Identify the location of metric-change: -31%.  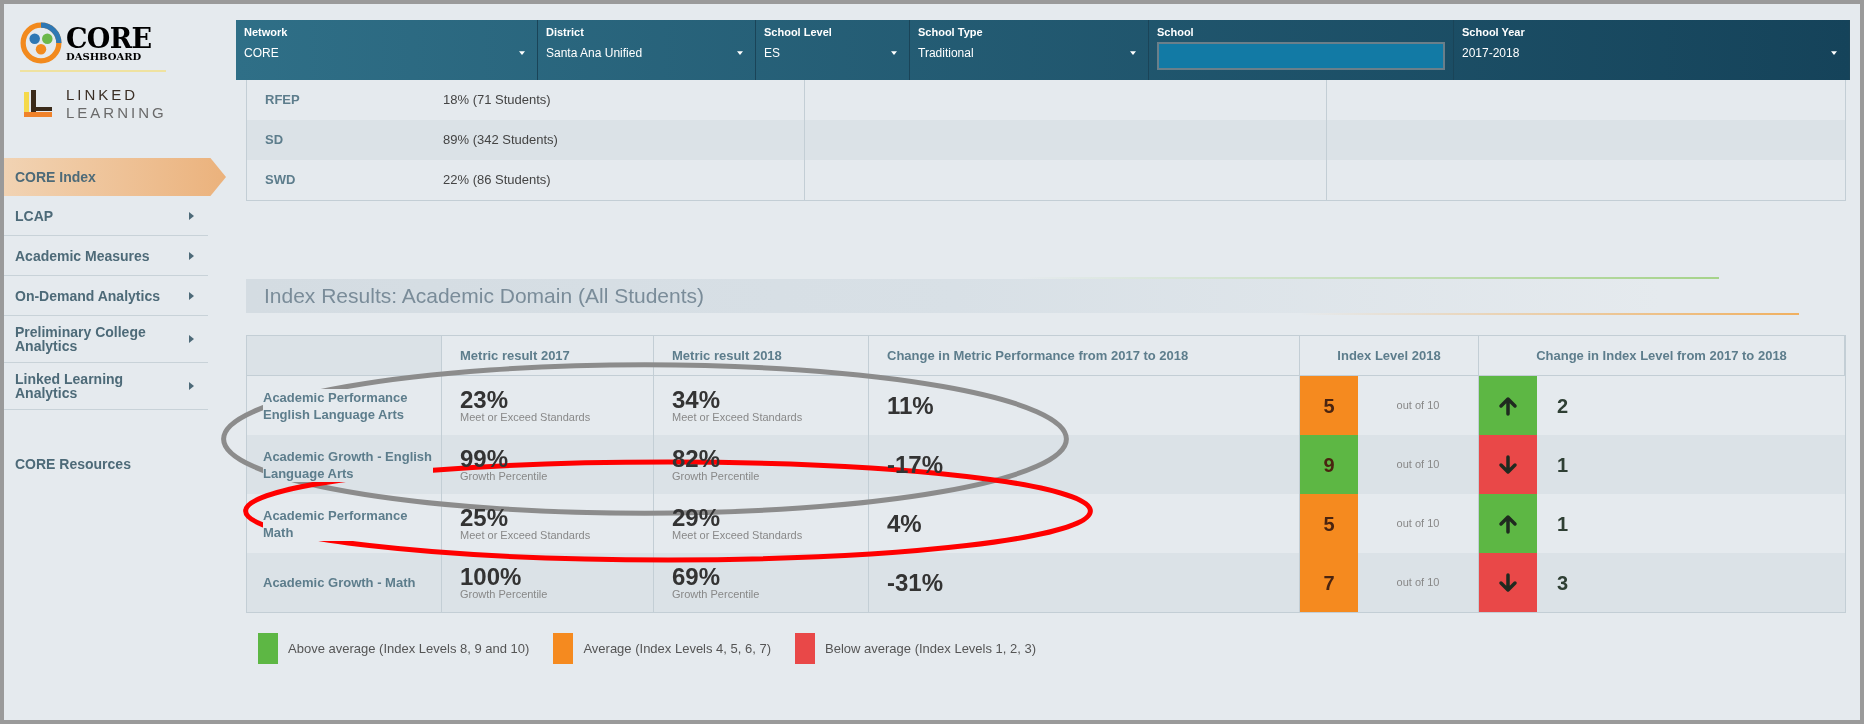
(915, 582).